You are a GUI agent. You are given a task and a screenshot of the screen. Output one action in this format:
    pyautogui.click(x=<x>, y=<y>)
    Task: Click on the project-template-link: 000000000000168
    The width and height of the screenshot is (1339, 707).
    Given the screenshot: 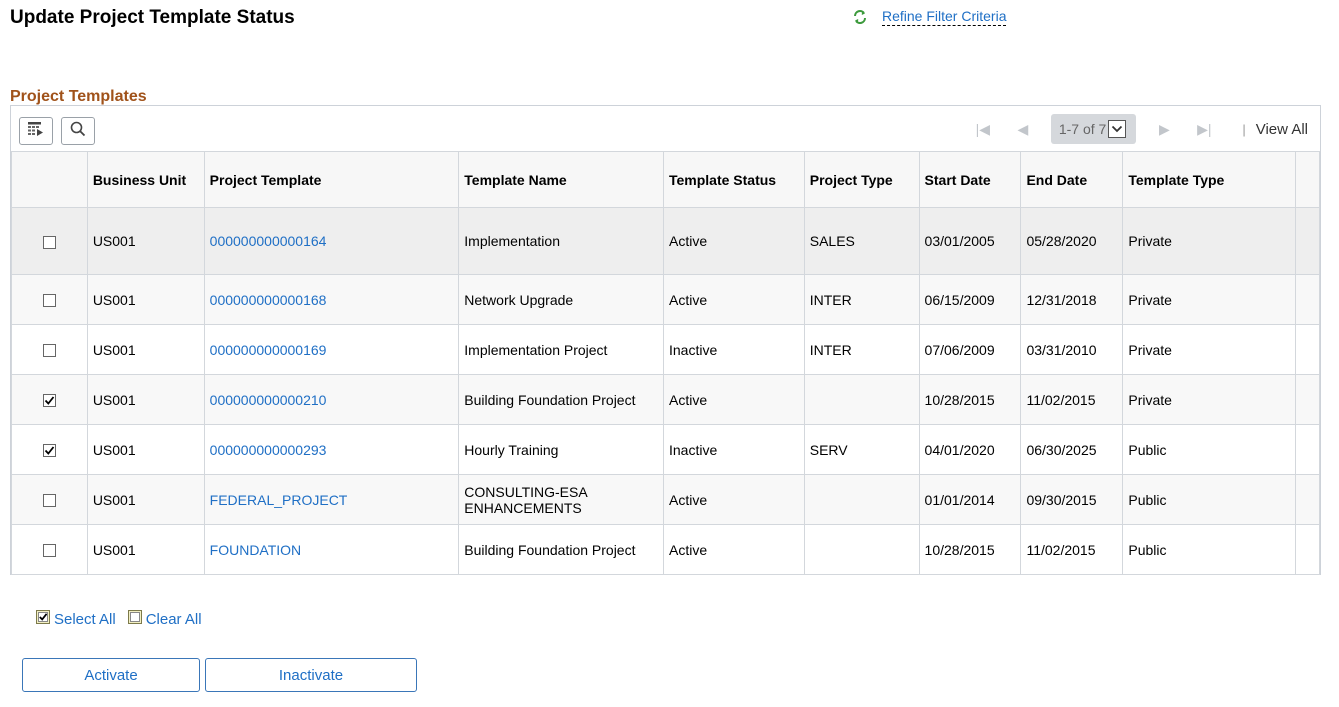 What is the action you would take?
    pyautogui.click(x=268, y=300)
    